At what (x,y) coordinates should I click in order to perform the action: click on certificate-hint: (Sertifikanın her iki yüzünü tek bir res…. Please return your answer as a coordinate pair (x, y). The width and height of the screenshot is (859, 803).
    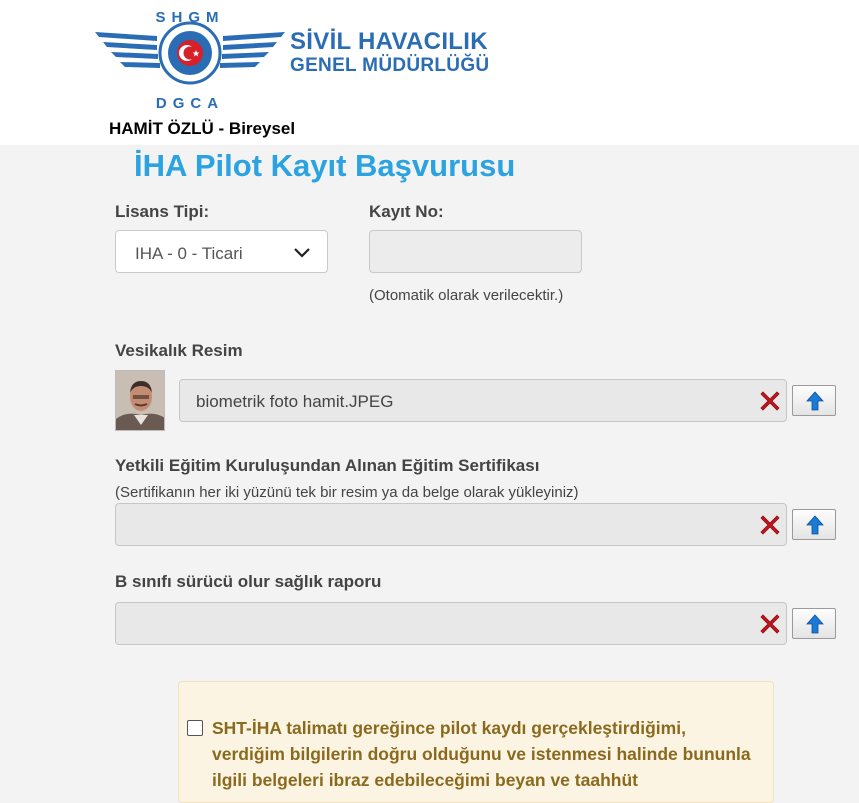
    Looking at the image, I should click on (347, 492).